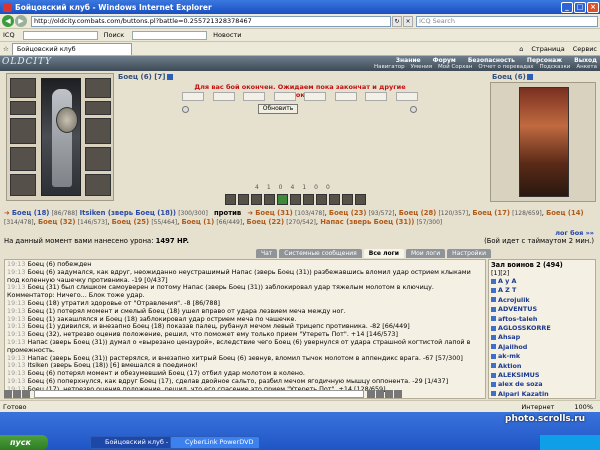 The width and height of the screenshot is (600, 450). Describe the element at coordinates (542, 356) in the screenshot. I see `list-item: ak-mk` at that location.